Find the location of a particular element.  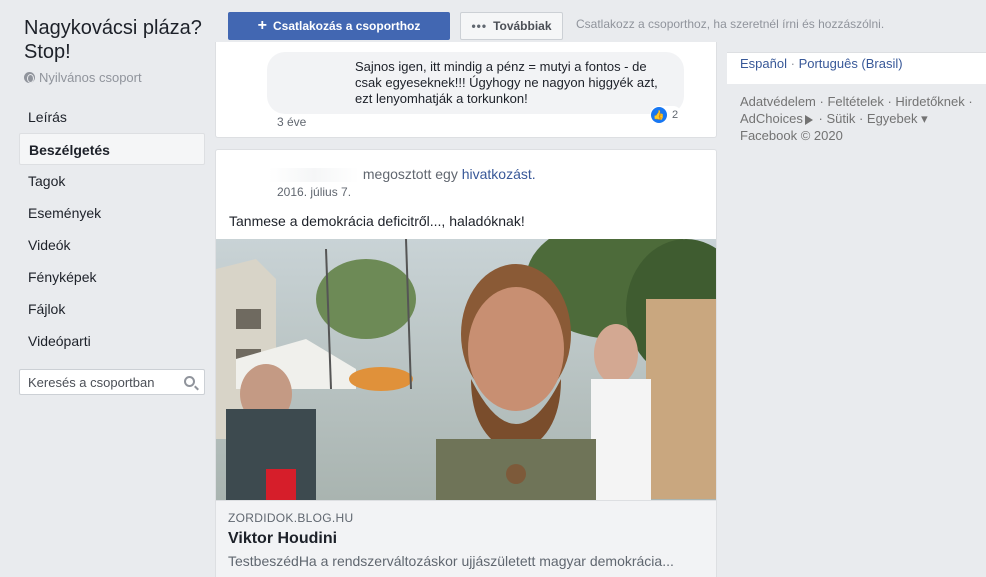

footer-link-advertising: Hirdetőknek is located at coordinates (929, 101).